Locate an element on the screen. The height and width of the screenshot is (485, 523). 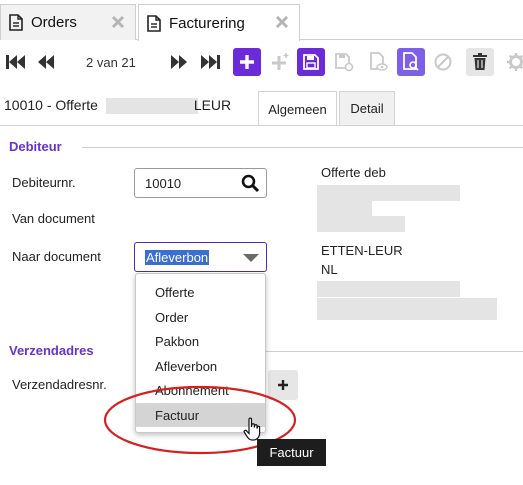
plus-sparkle-icon is located at coordinates (280, 61).